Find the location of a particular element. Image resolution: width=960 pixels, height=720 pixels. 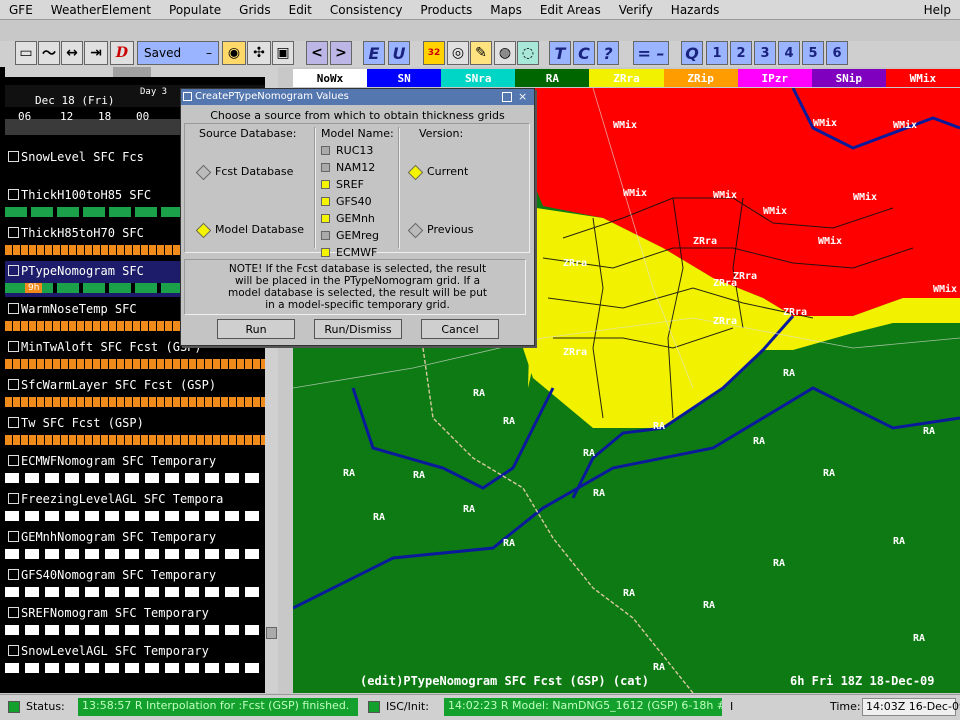

grid-row: Tw SFC Fcst (GSP) is located at coordinates (136, 431).